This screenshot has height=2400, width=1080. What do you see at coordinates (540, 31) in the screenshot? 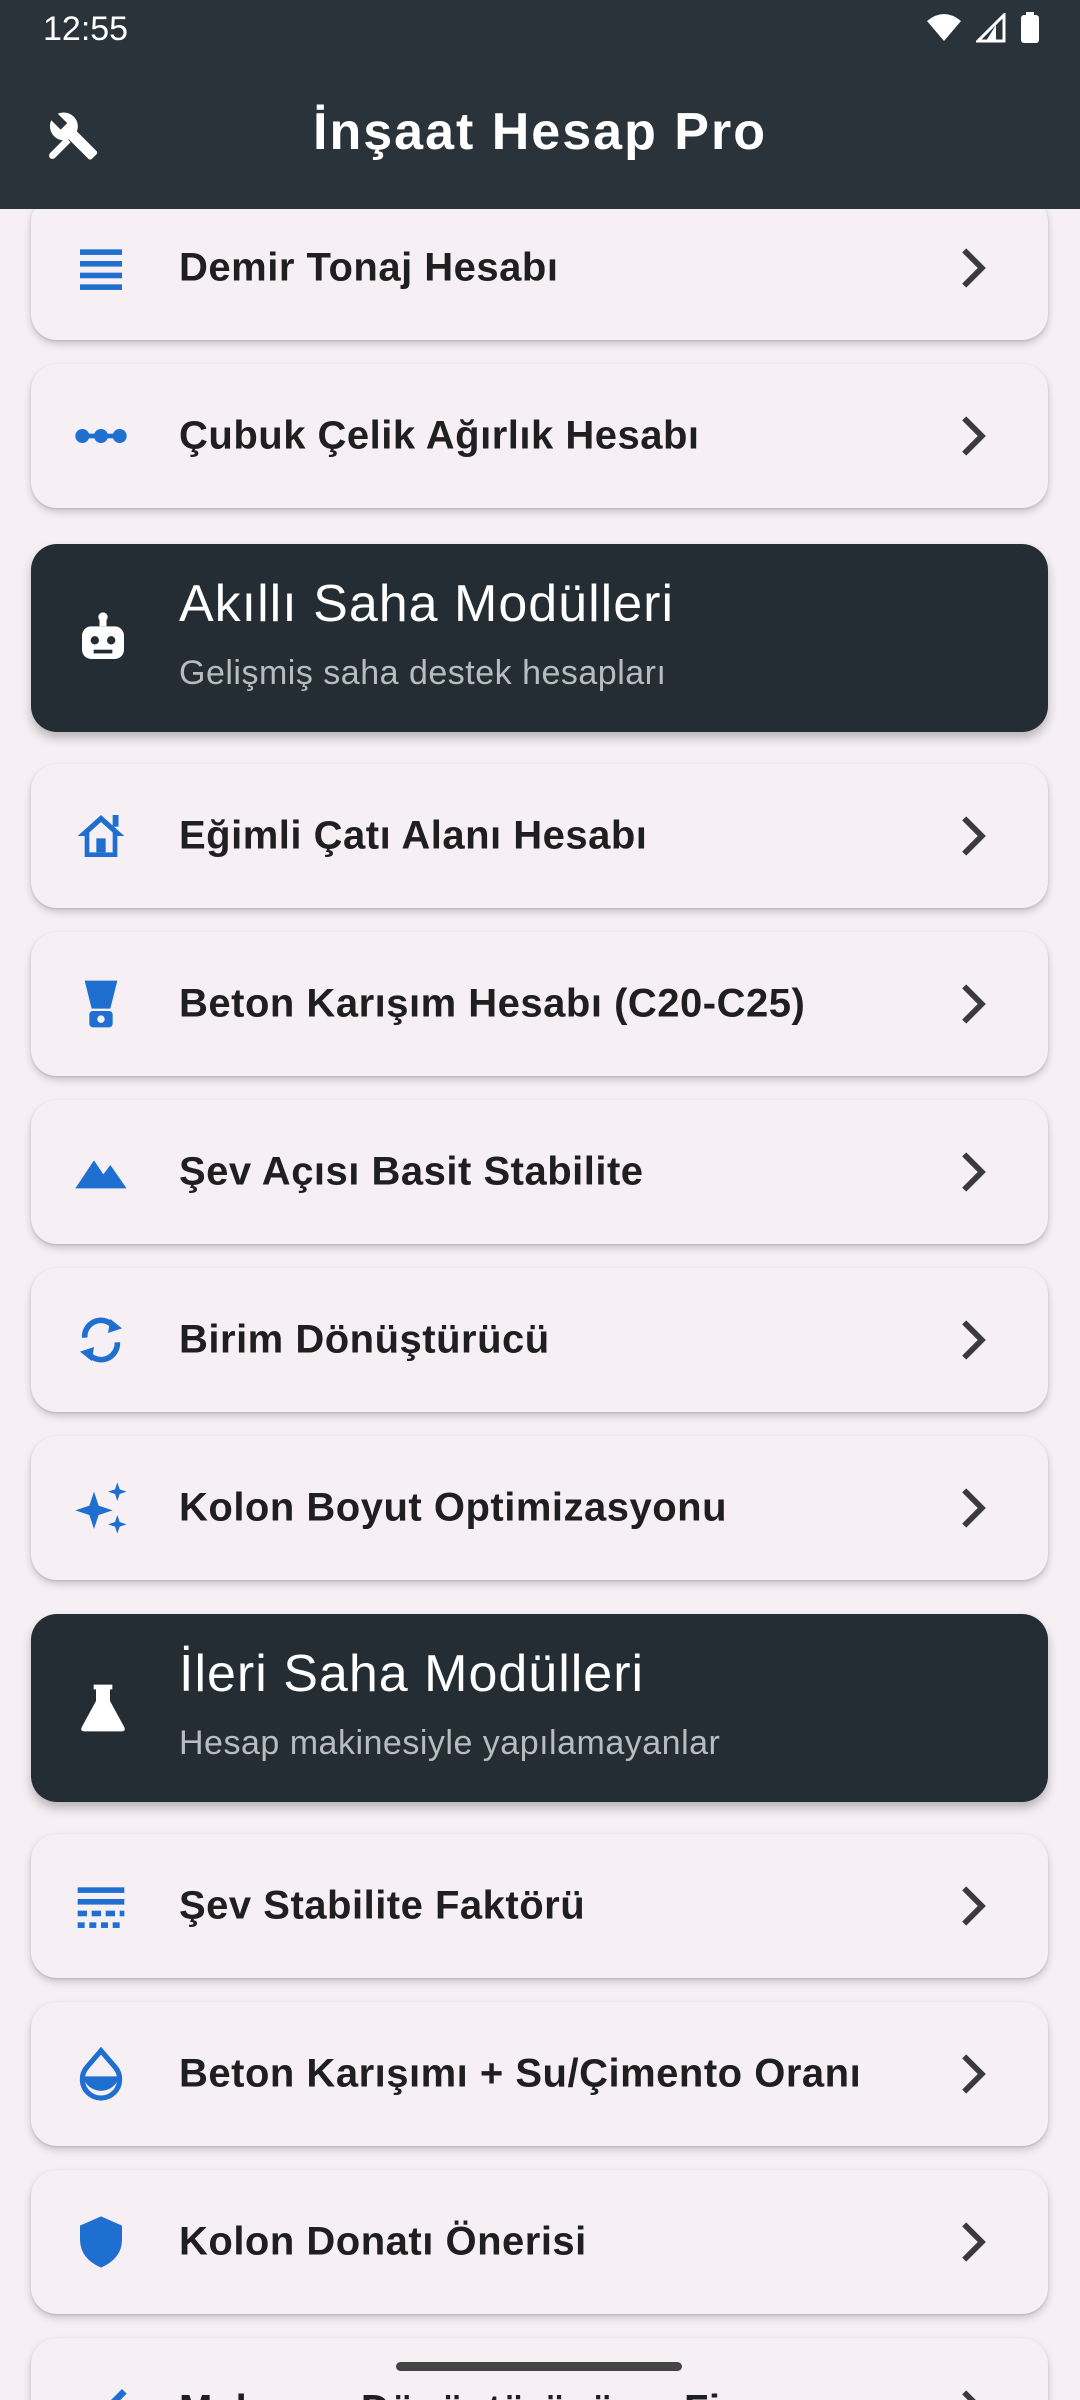
I see `status-bar: 12:55` at bounding box center [540, 31].